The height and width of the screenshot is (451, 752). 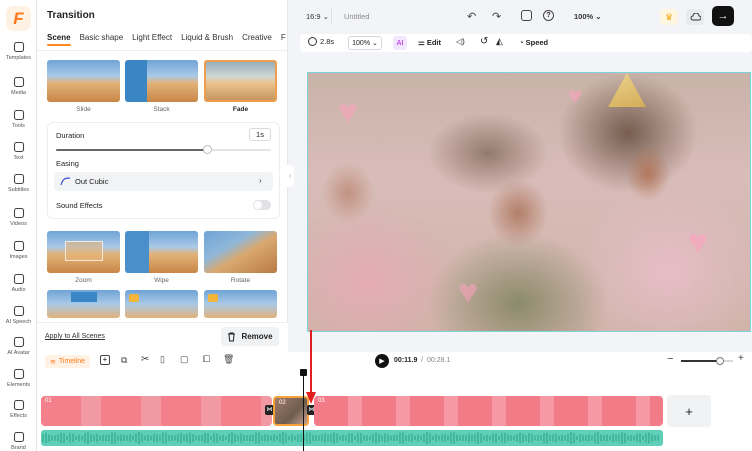 What do you see at coordinates (102, 37) in the screenshot?
I see `tab-basic-shape: Basic shape` at bounding box center [102, 37].